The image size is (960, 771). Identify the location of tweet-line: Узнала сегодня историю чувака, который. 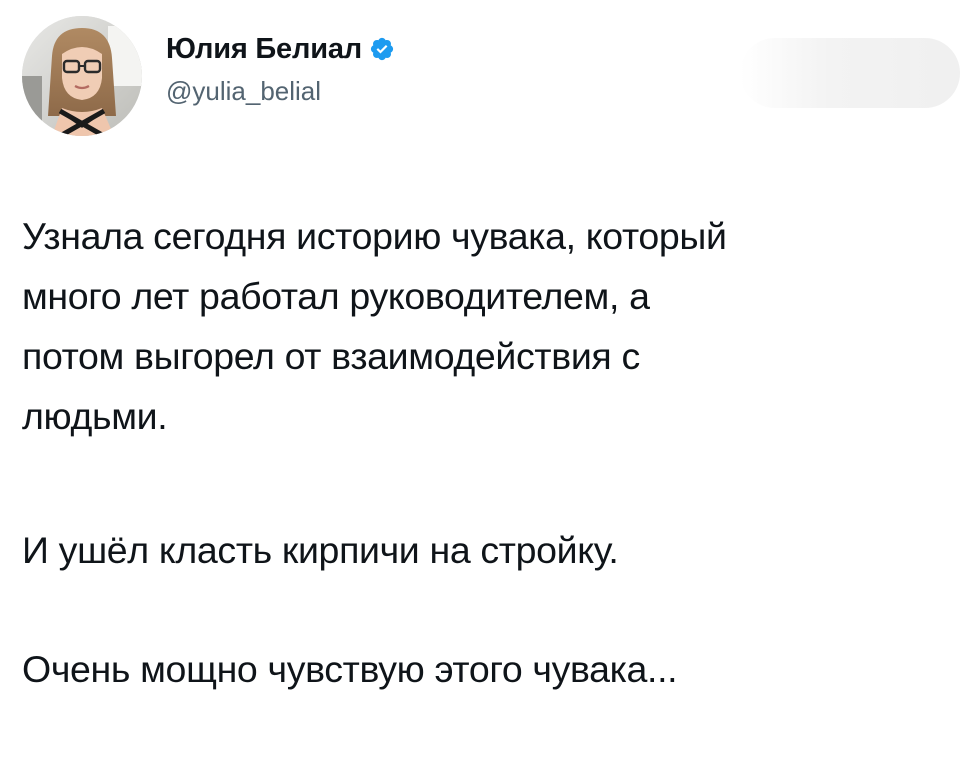
(374, 236).